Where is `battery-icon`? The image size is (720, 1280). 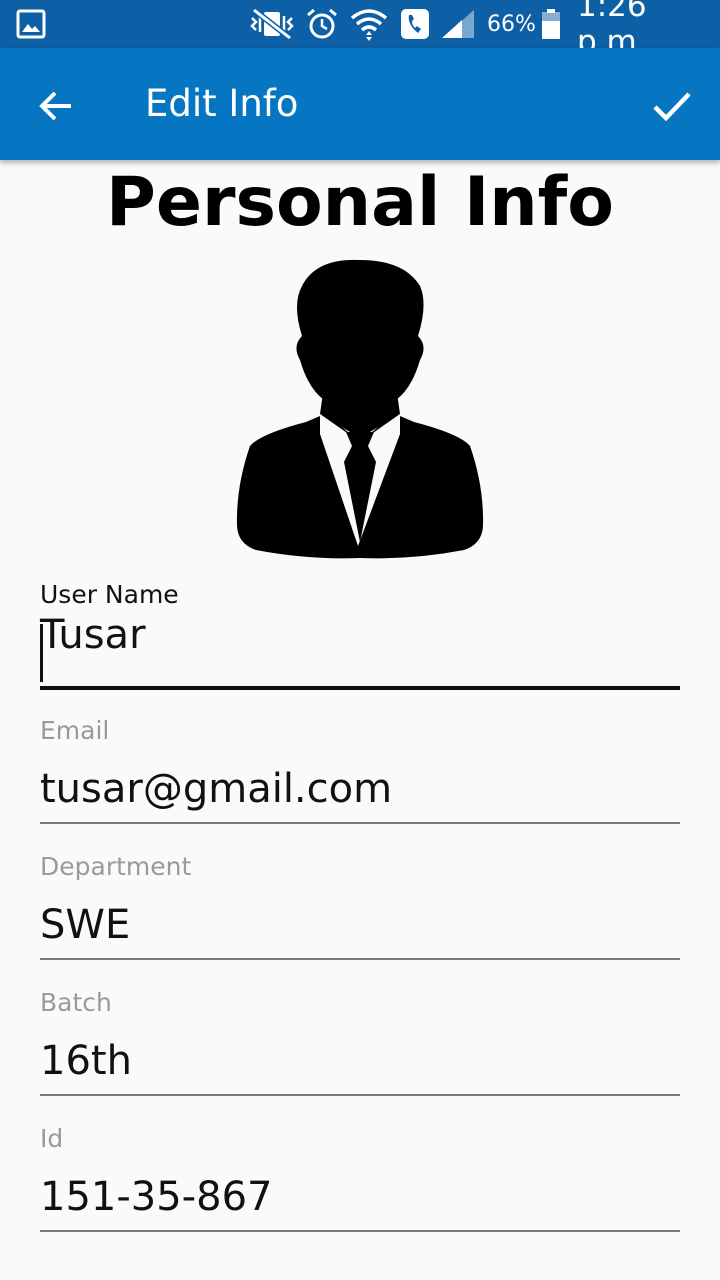 battery-icon is located at coordinates (551, 24).